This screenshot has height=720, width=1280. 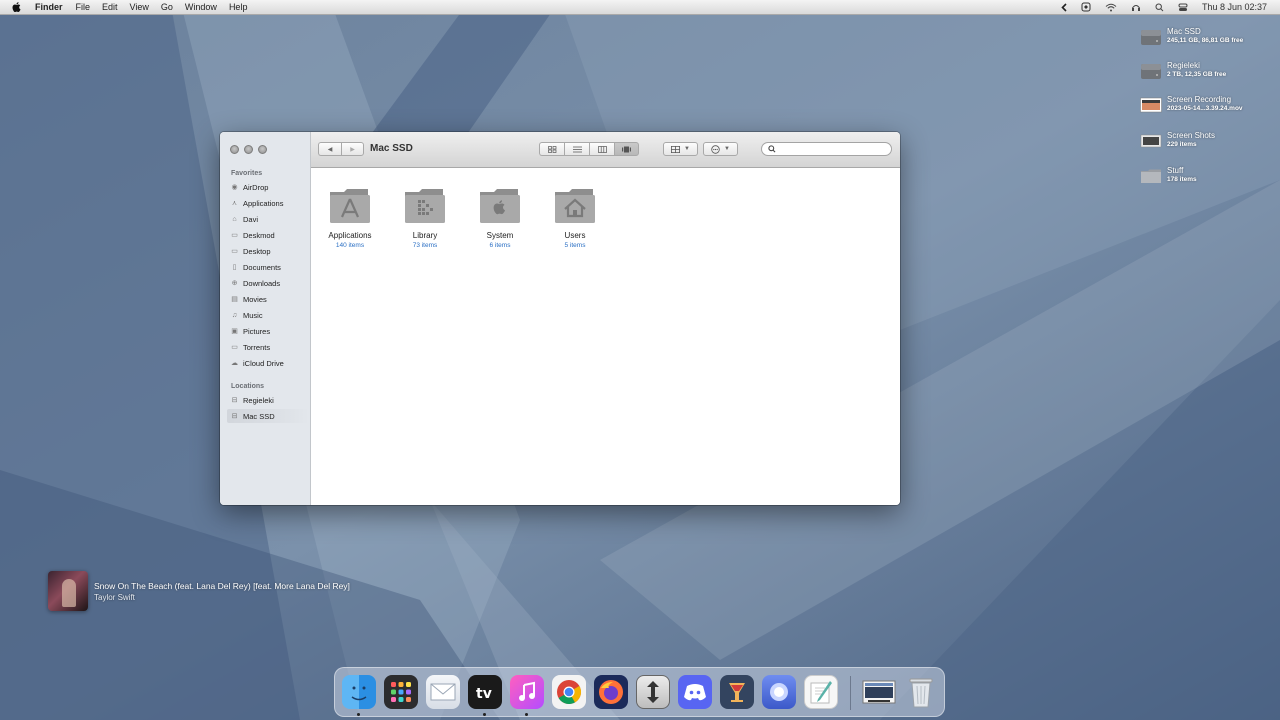 I want to click on chevron-left-icon, so click(x=1064, y=7).